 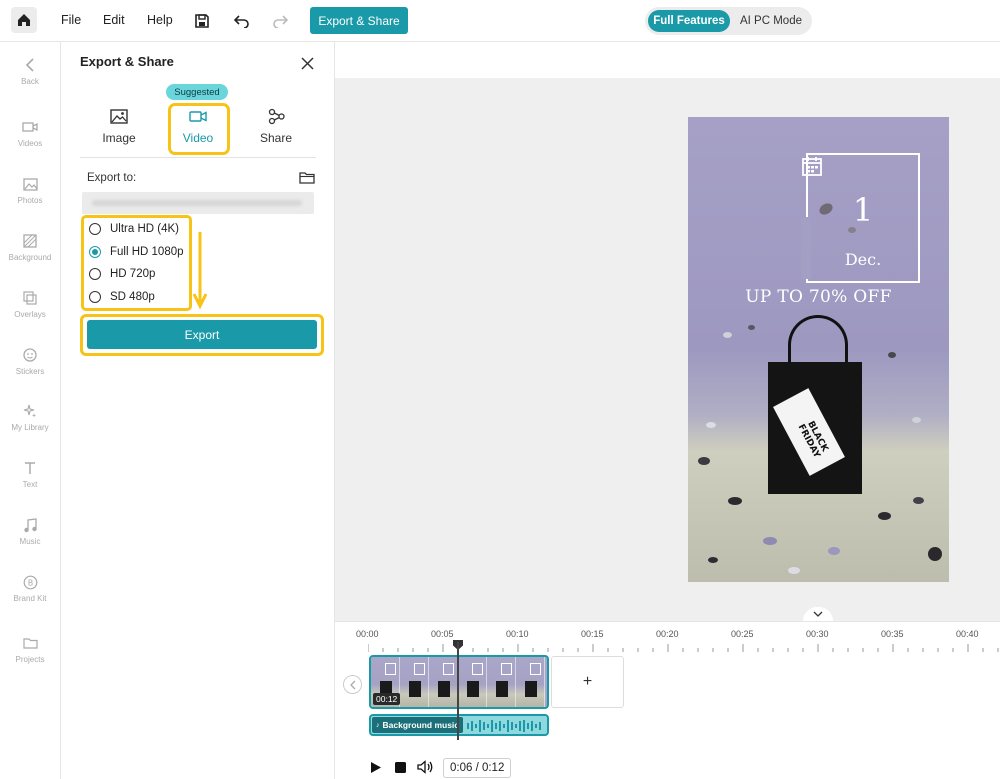 What do you see at coordinates (367, 634) in the screenshot?
I see `time-tick: 00:00` at bounding box center [367, 634].